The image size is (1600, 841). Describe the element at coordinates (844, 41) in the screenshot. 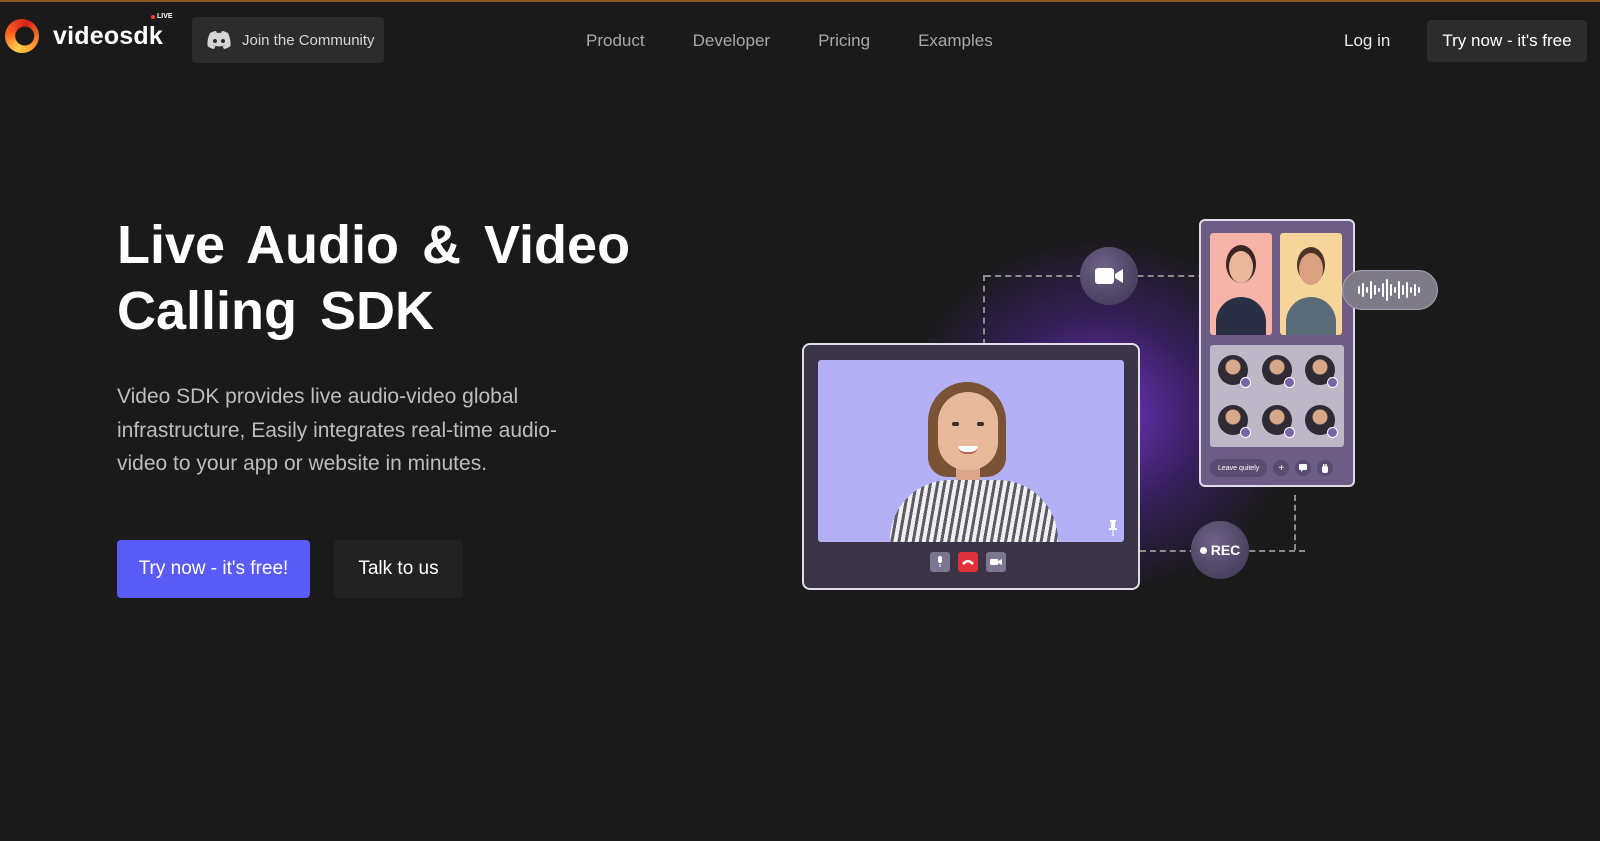

I see `nav-link-pricing: Pricing` at that location.